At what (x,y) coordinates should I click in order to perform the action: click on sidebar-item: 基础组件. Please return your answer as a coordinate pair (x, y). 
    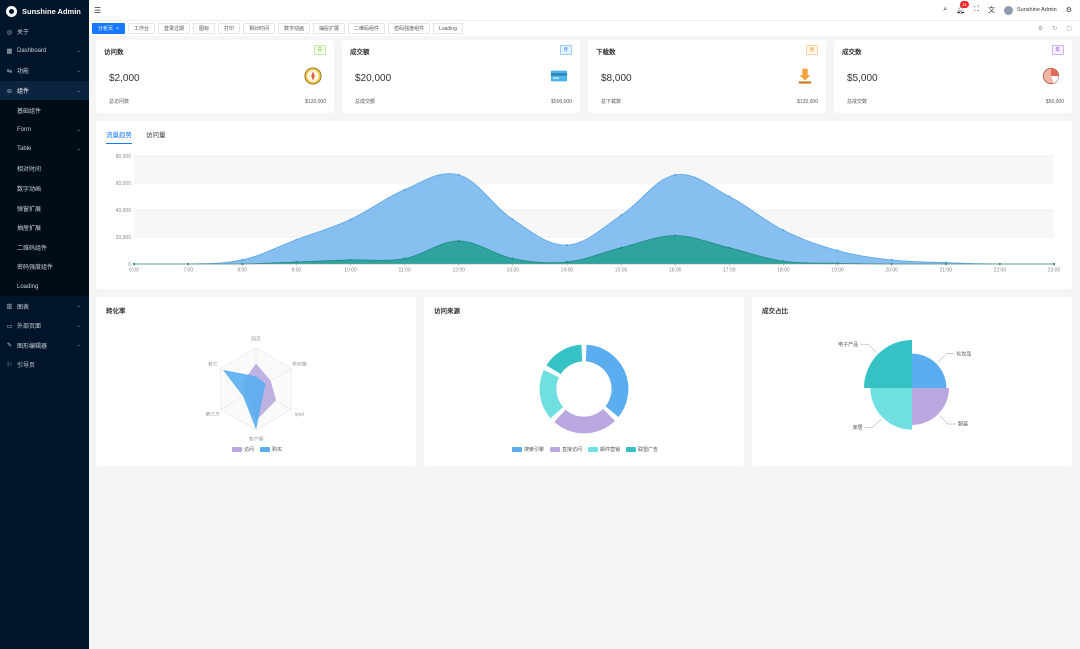
    Looking at the image, I should click on (44, 110).